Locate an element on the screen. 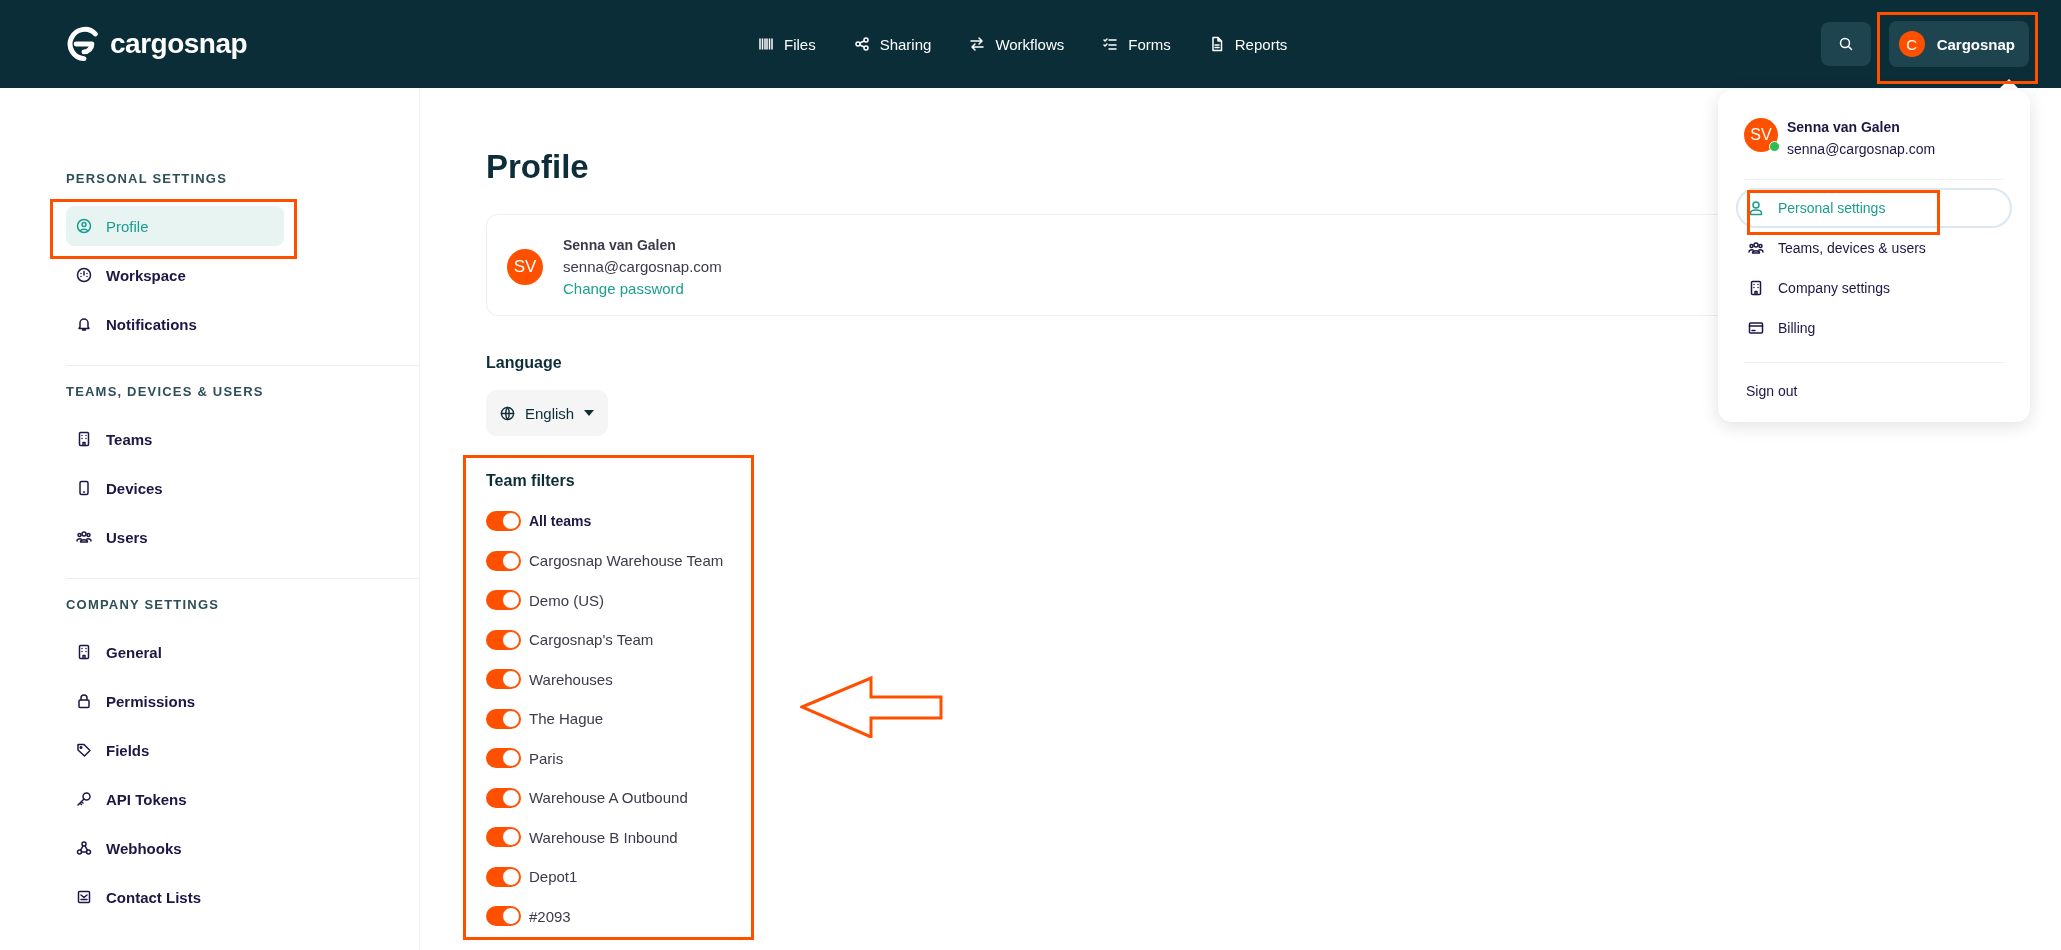  team-label: #2093 is located at coordinates (550, 916).